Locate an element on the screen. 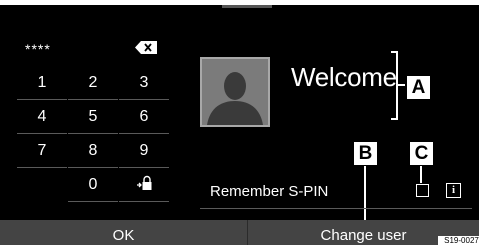  callout-b-label: B is located at coordinates (365, 153).